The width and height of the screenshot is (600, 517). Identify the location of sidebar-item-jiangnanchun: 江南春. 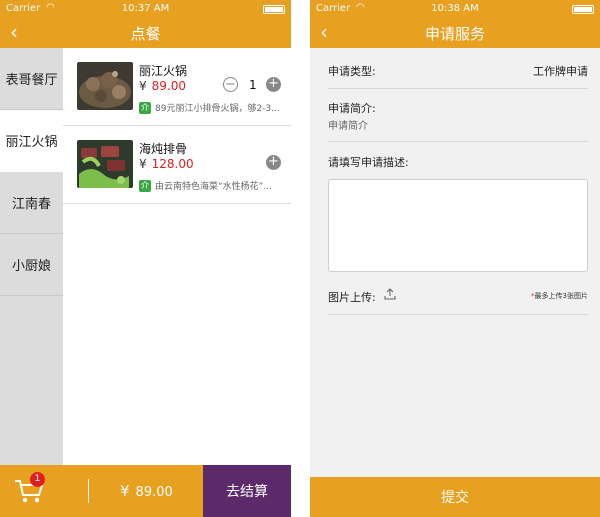
(31, 203).